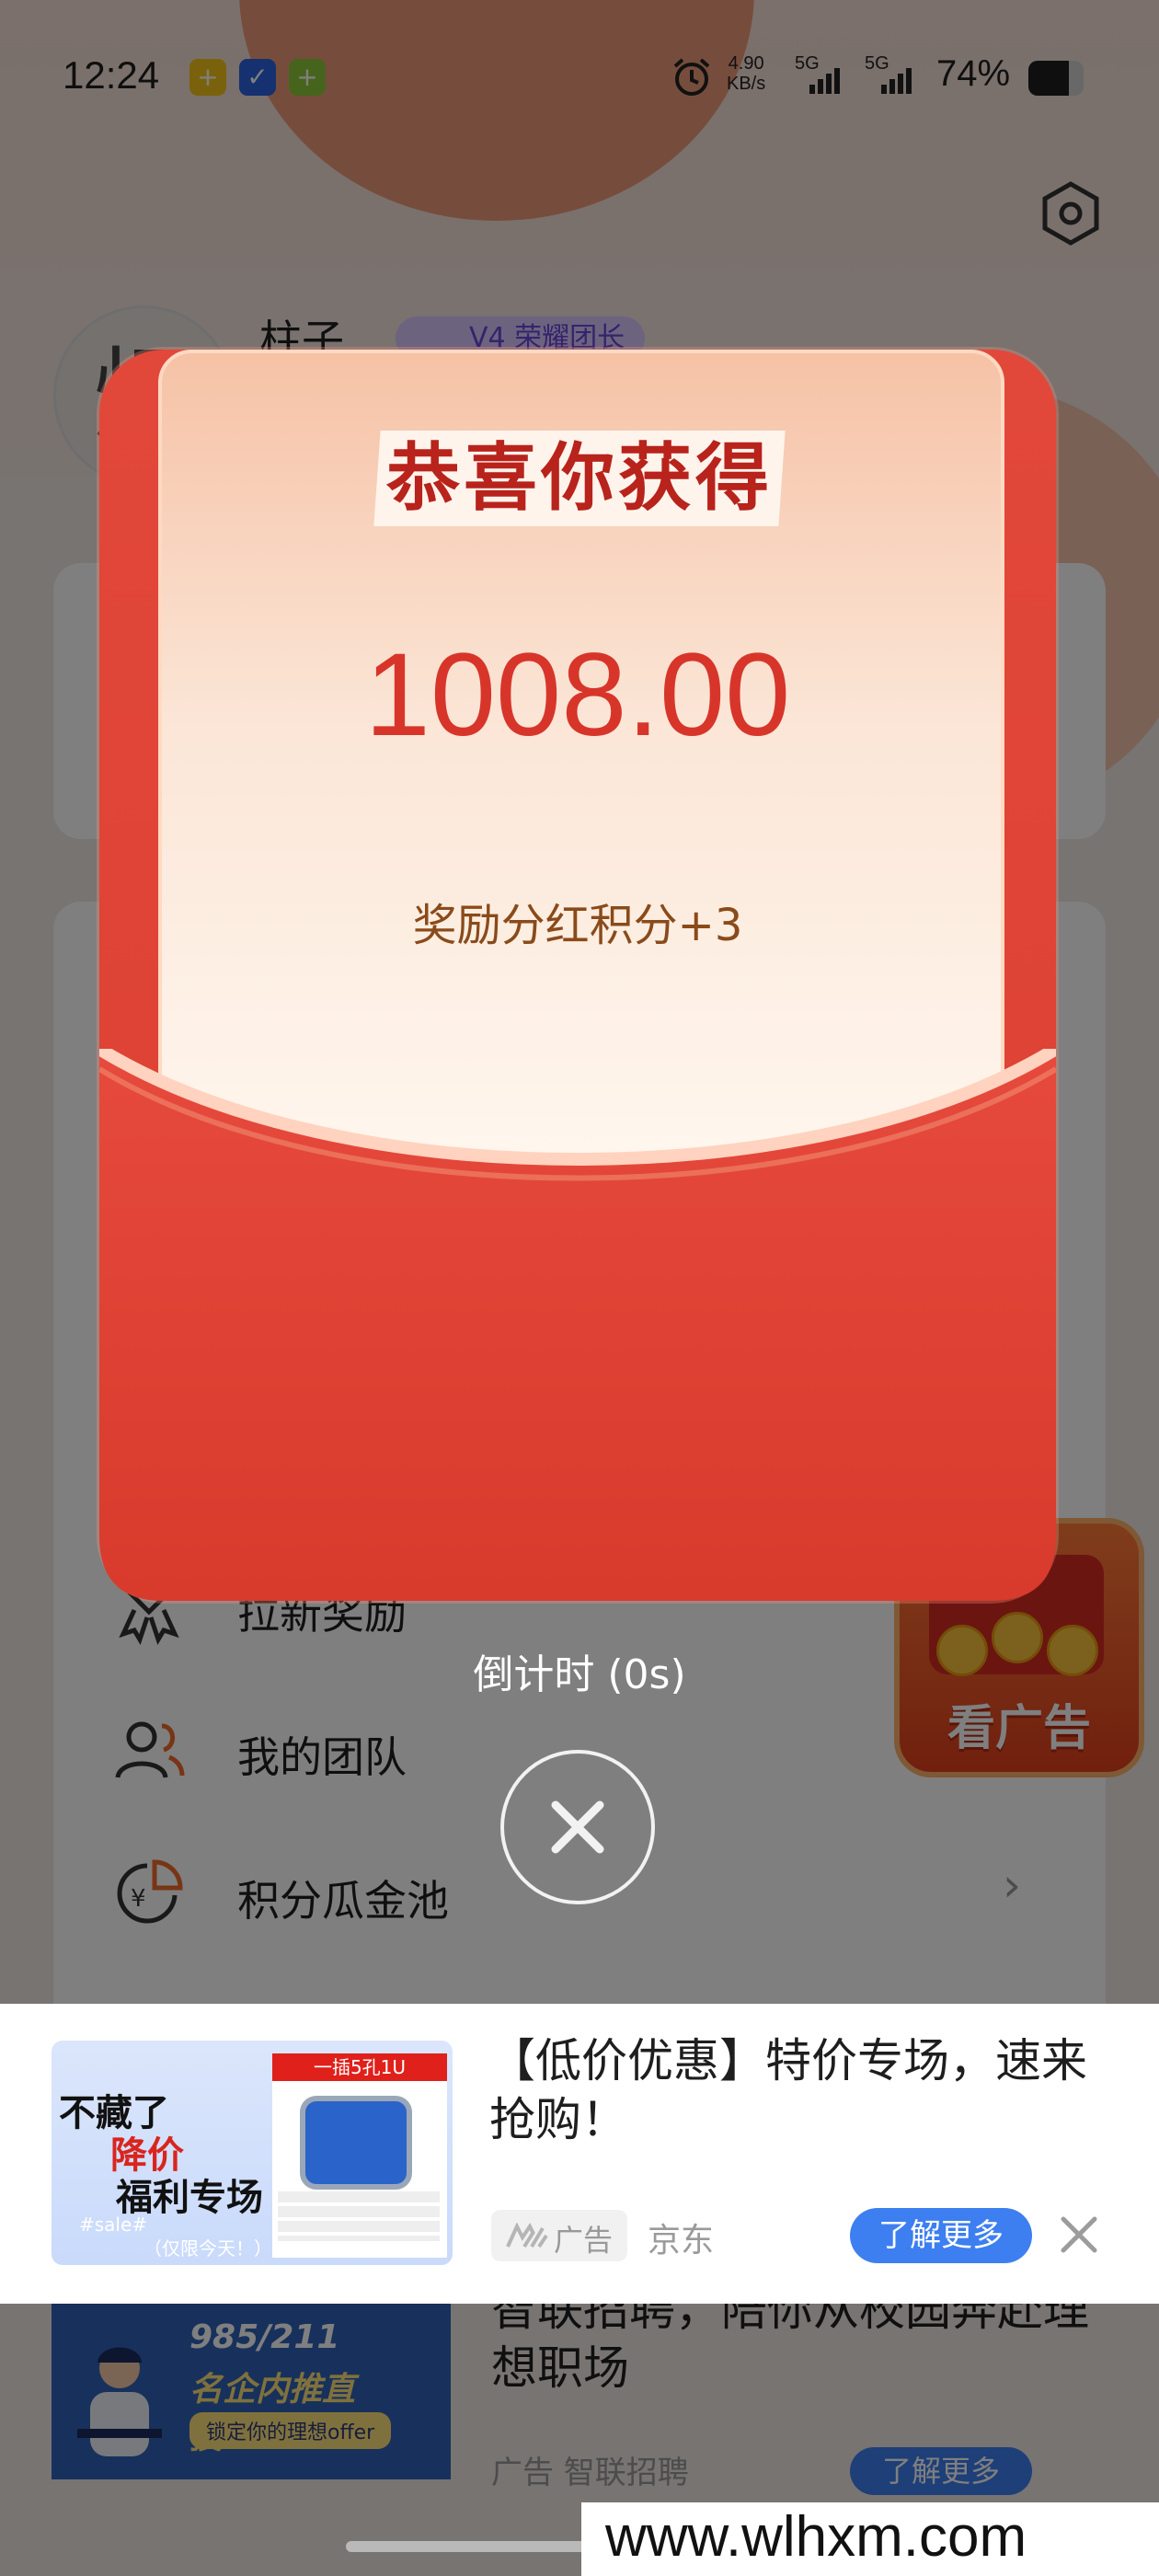 This screenshot has width=1159, height=2576. Describe the element at coordinates (870, 2539) in the screenshot. I see `watermark: www.wlhxm.com` at that location.